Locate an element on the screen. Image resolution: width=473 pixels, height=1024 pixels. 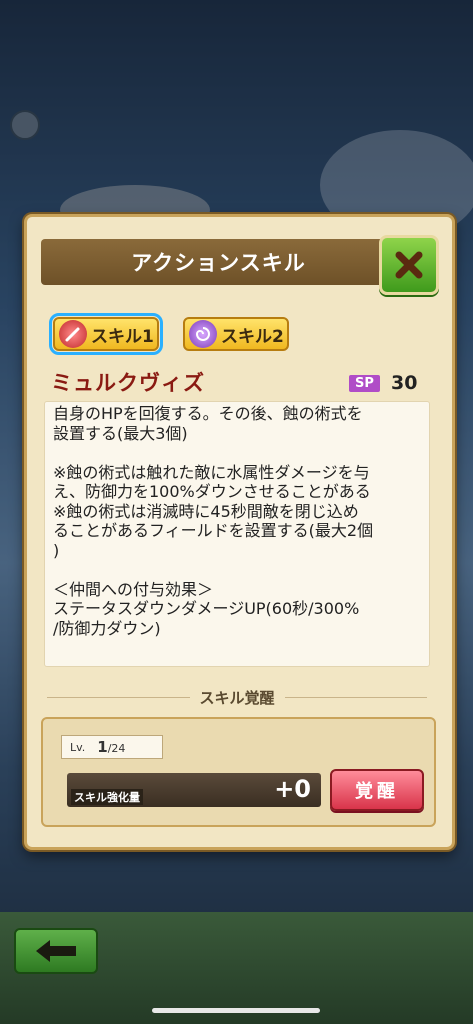
awaken-section-header: スキル覚醒 is located at coordinates (237, 697).